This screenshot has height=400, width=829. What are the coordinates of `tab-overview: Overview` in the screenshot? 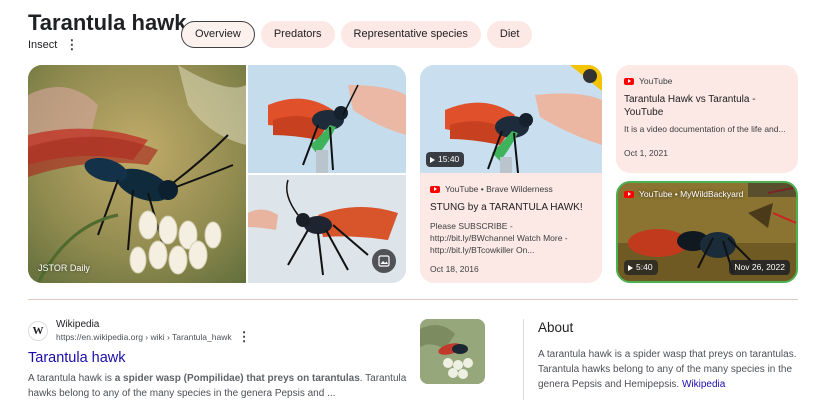 It's located at (218, 34).